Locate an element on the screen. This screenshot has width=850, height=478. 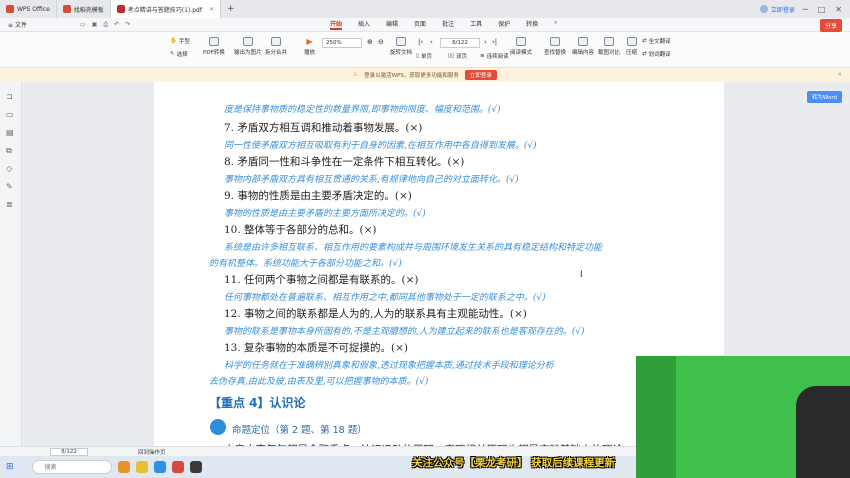
compress-button: 压缩 is located at coordinates (631, 46).